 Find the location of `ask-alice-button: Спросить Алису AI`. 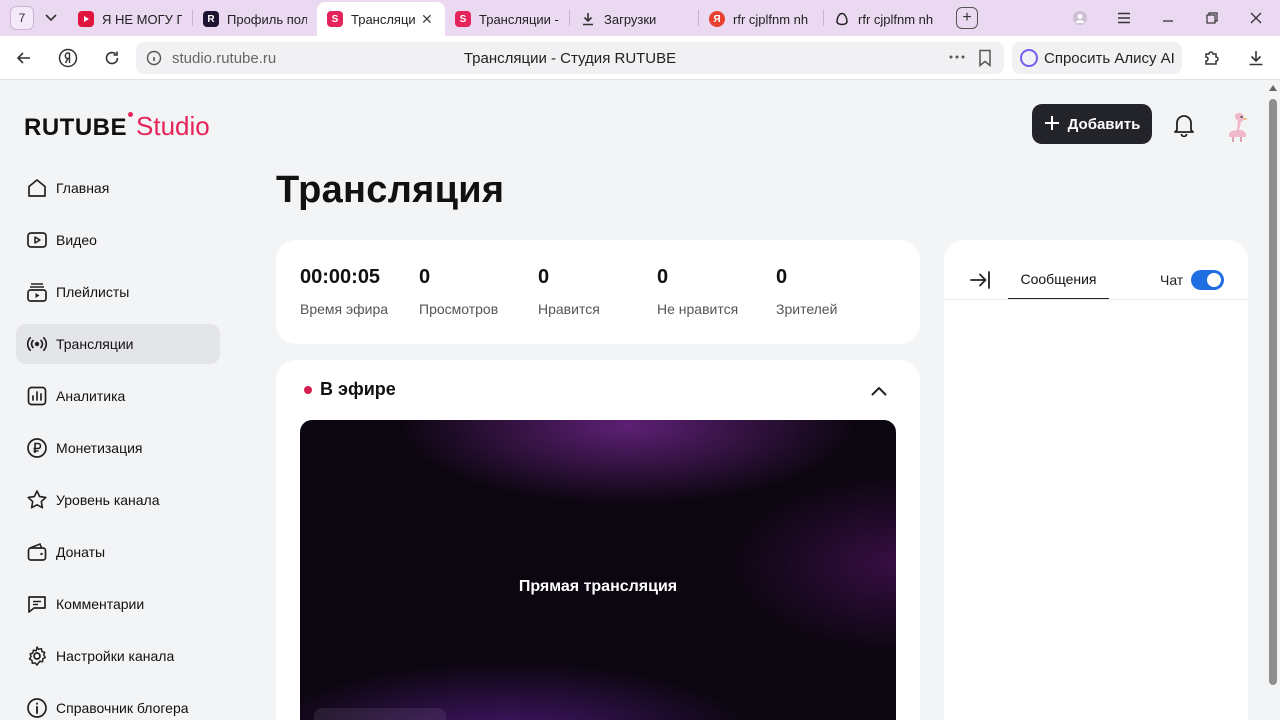

ask-alice-button: Спросить Алису AI is located at coordinates (1097, 58).